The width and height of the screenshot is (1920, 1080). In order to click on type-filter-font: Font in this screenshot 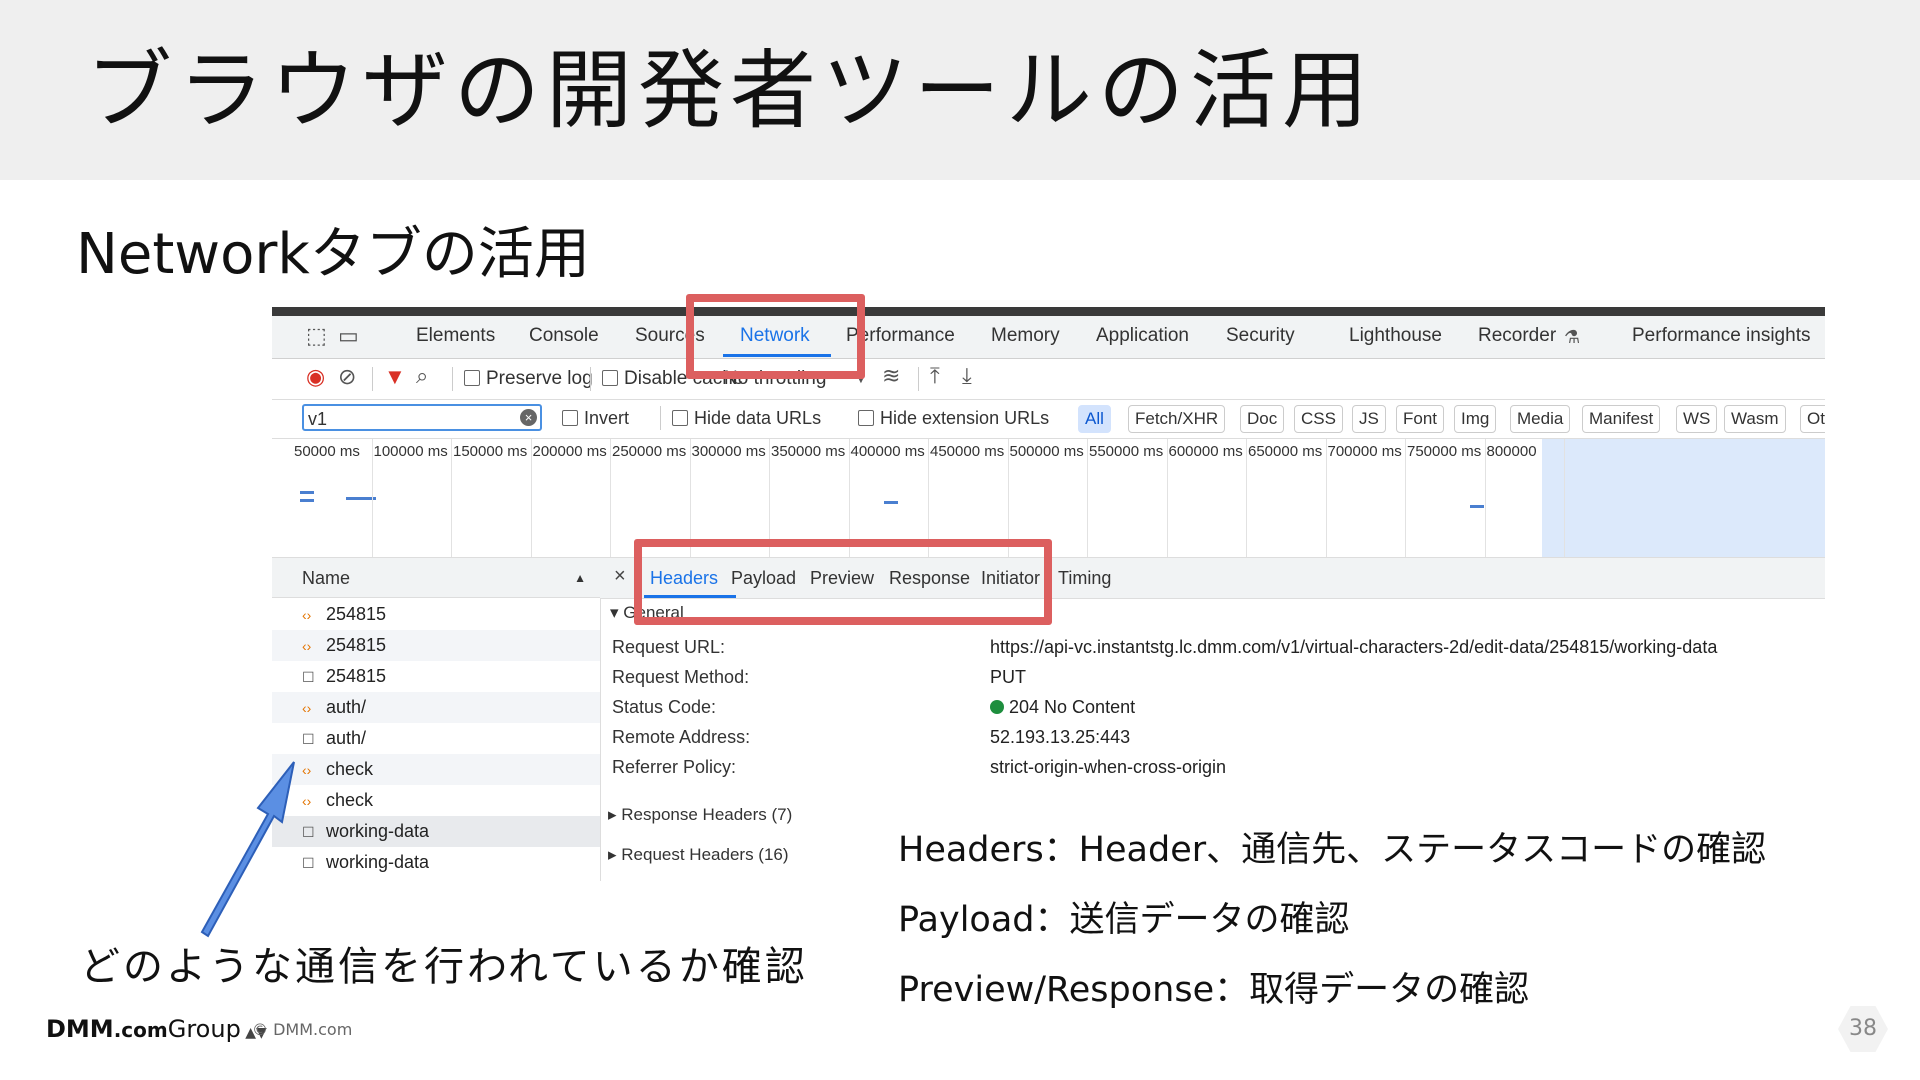, I will do `click(1420, 419)`.